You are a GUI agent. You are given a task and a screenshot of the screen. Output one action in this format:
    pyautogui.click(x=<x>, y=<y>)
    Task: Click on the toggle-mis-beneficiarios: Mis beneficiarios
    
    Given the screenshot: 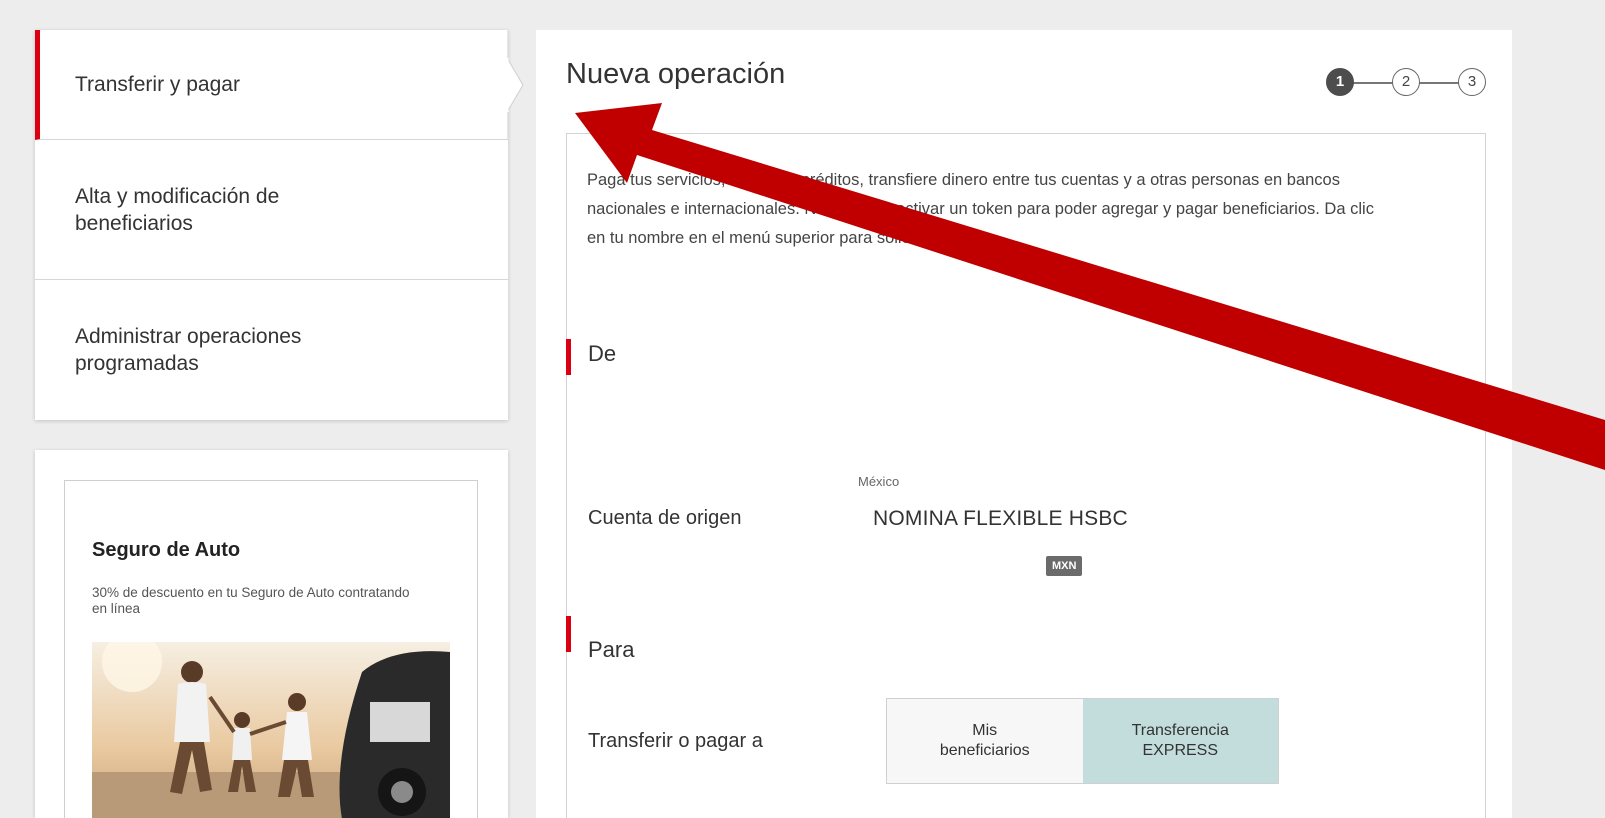 What is the action you would take?
    pyautogui.click(x=985, y=741)
    